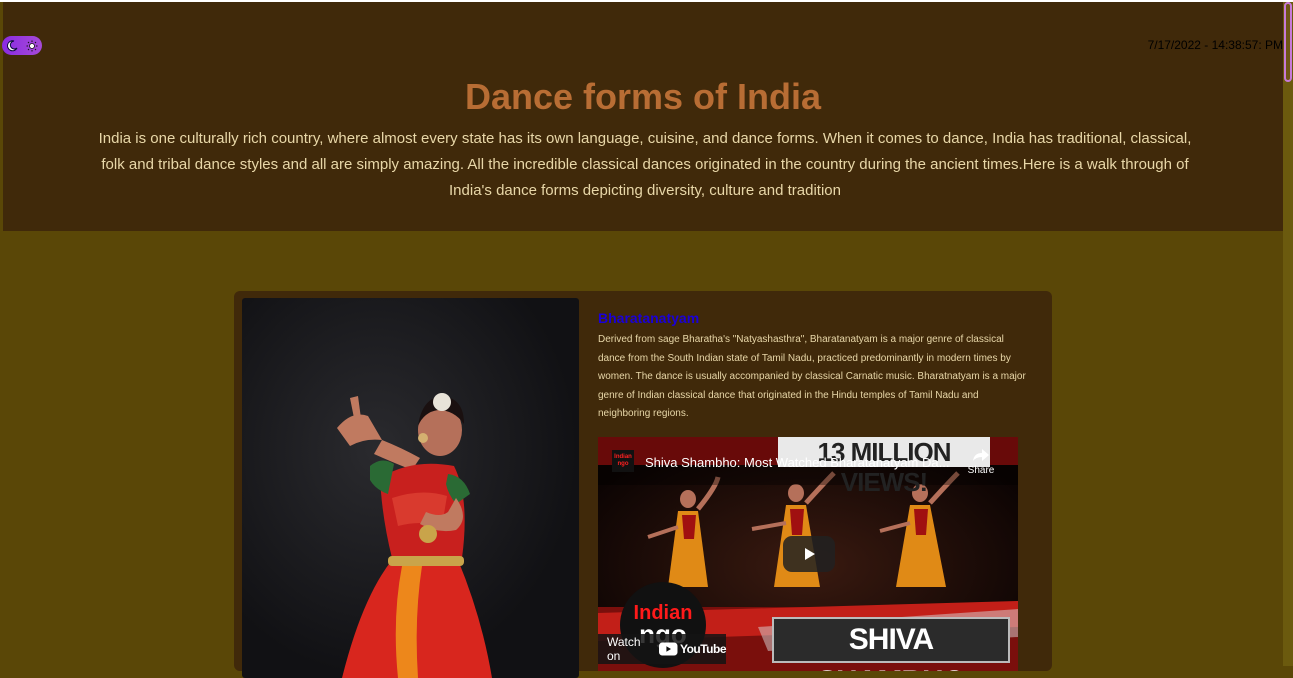 The image size is (1293, 678). I want to click on card-title: Bharatanatyam, so click(649, 318).